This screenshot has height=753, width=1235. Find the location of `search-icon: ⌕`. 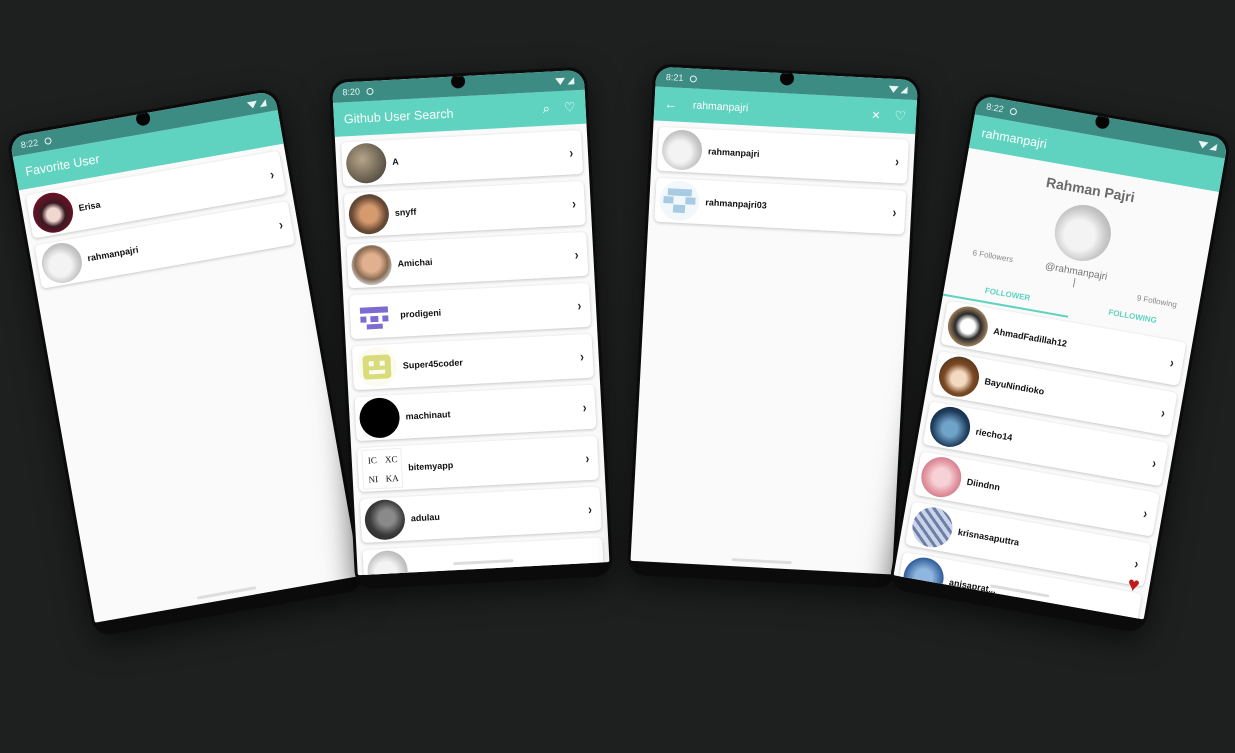

search-icon: ⌕ is located at coordinates (546, 109).